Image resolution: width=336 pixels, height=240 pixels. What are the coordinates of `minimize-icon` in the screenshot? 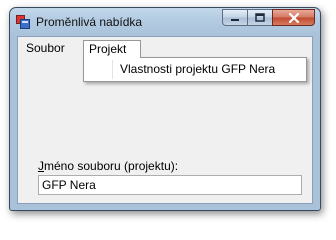 It's located at (235, 19).